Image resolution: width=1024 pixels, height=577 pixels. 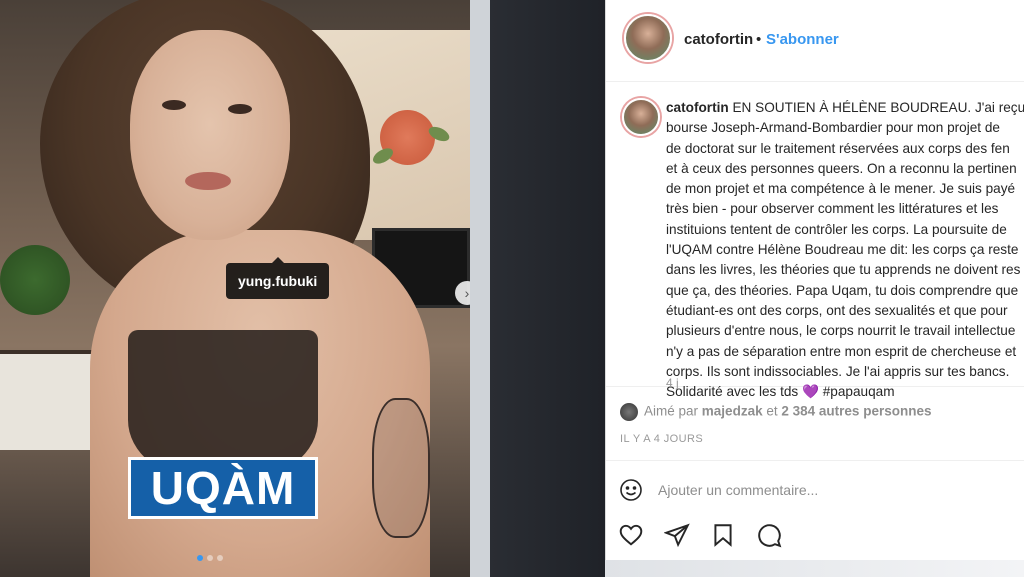 What do you see at coordinates (802, 39) in the screenshot?
I see `follow-button: S'abonner` at bounding box center [802, 39].